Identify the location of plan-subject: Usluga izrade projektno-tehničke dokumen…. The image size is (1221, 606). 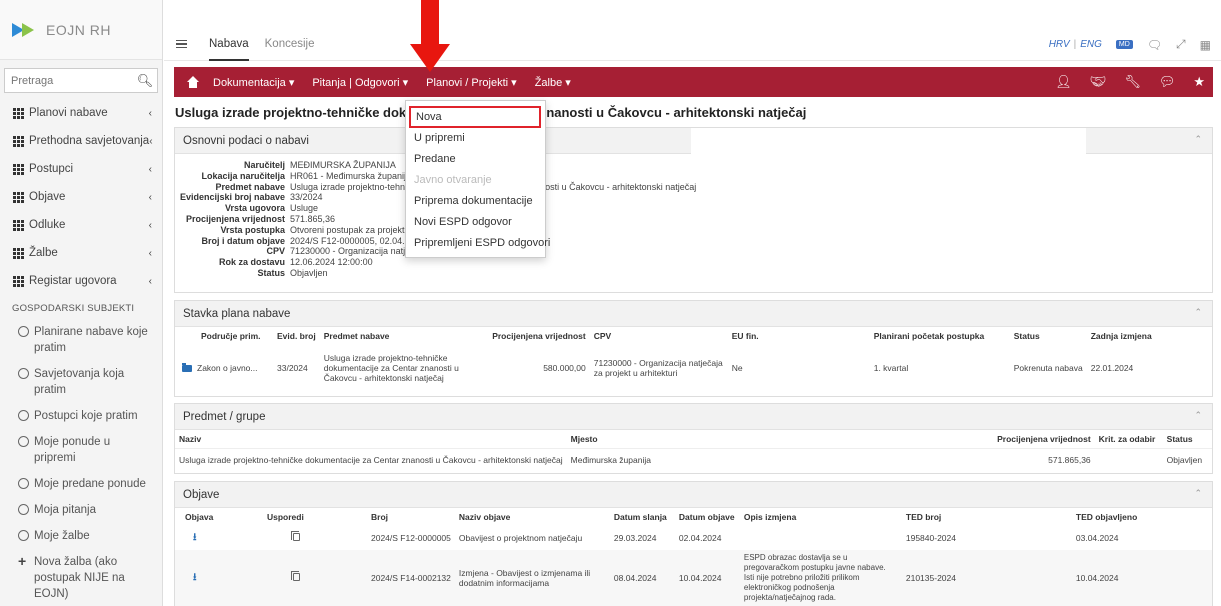
(391, 368).